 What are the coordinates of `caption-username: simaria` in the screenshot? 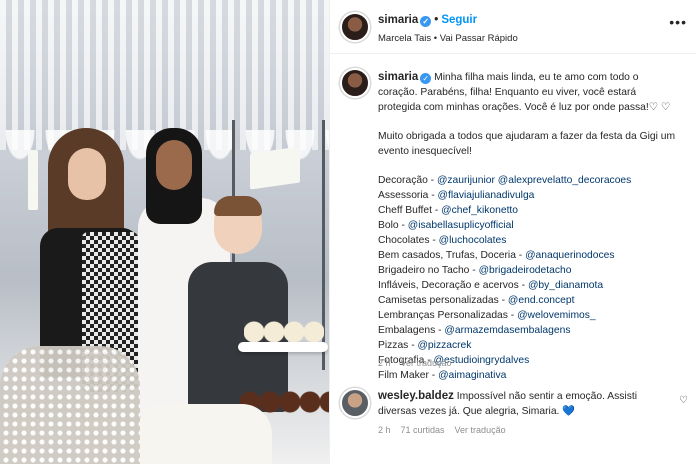 It's located at (398, 77).